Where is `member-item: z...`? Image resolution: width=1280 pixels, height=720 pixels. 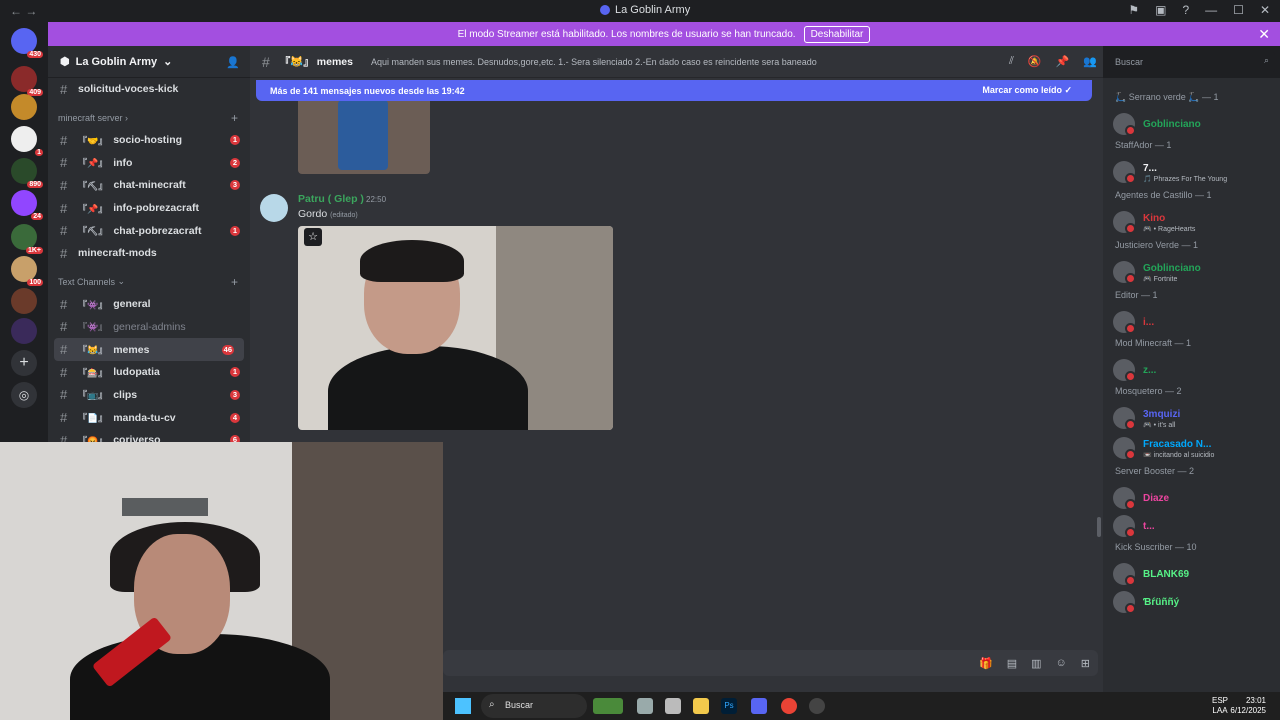 member-item: z... is located at coordinates (1134, 370).